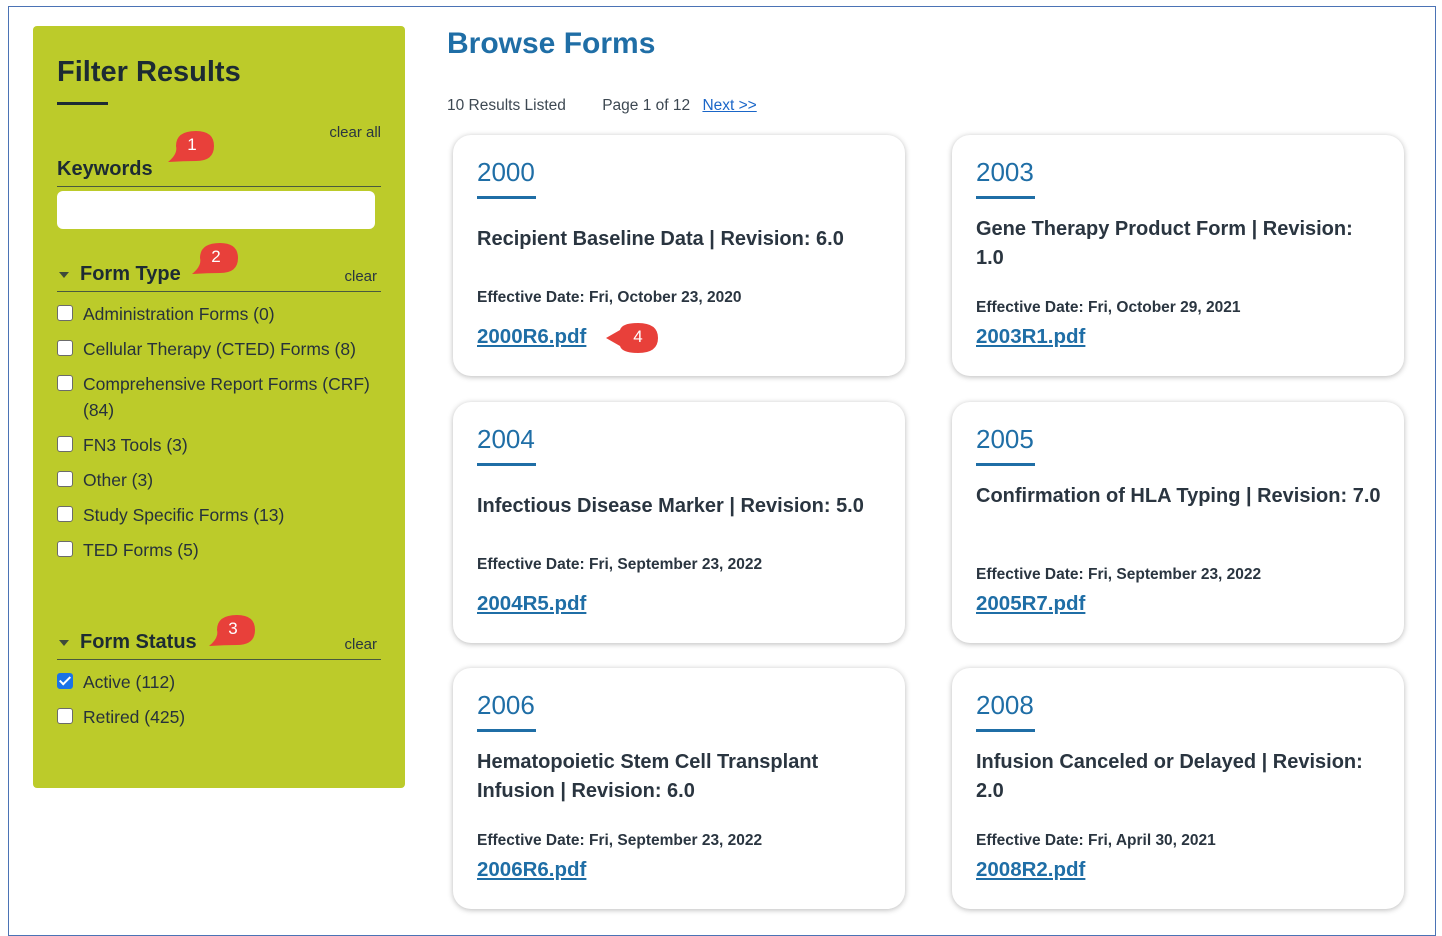  Describe the element at coordinates (729, 105) in the screenshot. I see `next-page-link: Next >>` at that location.